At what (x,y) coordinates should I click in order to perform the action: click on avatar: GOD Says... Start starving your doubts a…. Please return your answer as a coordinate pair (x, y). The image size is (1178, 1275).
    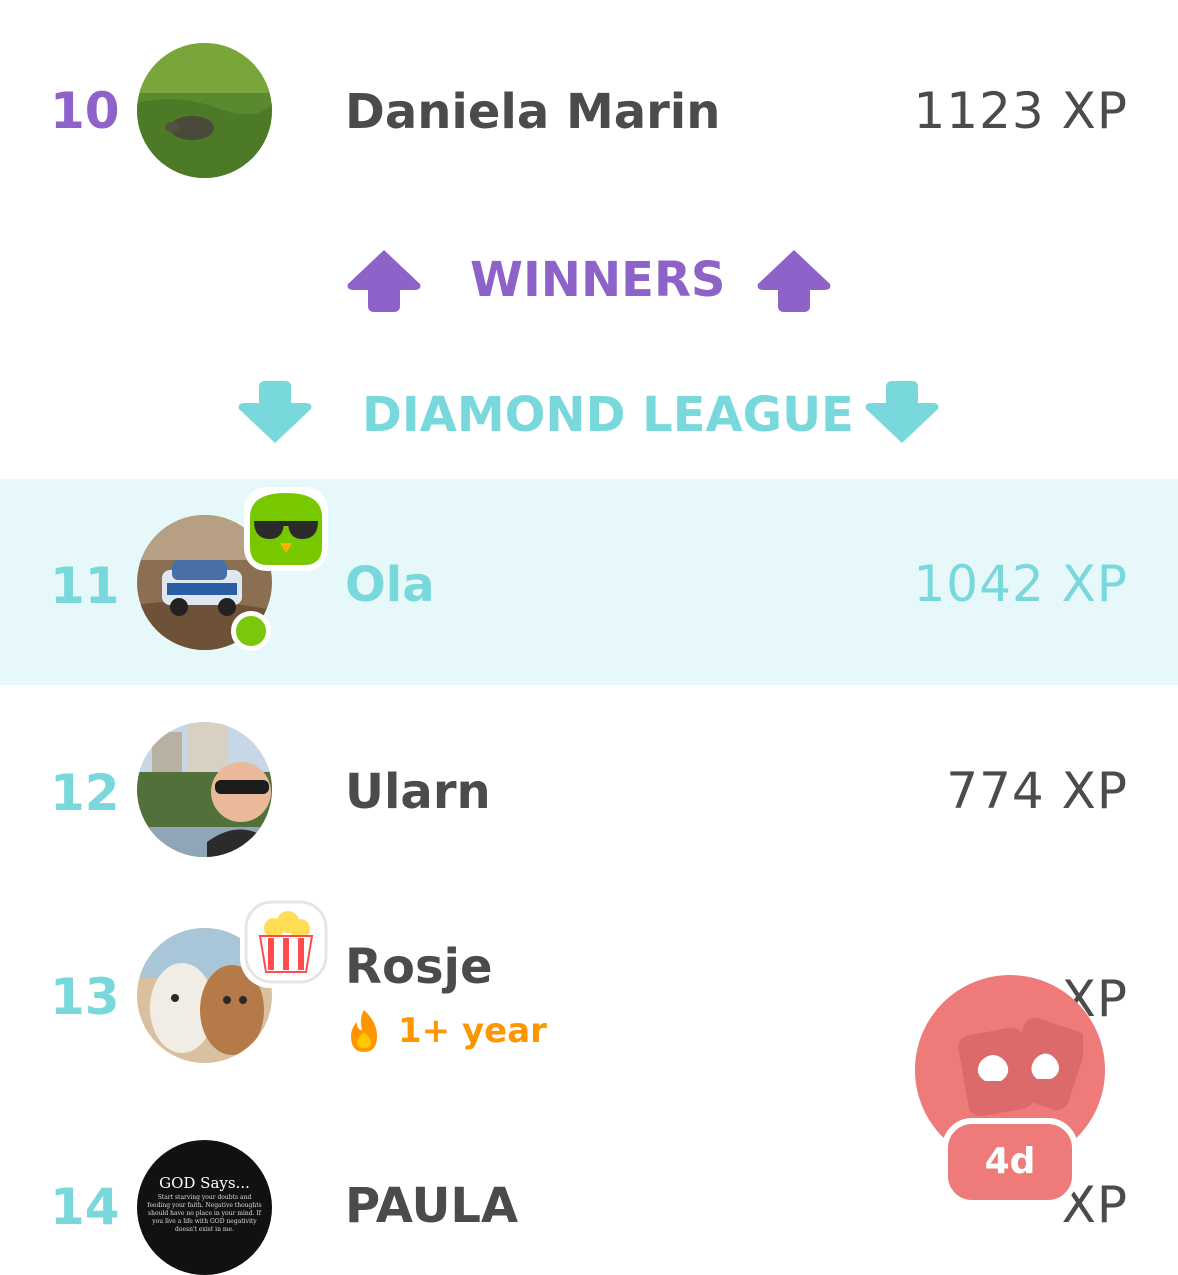
    Looking at the image, I should click on (204, 1207).